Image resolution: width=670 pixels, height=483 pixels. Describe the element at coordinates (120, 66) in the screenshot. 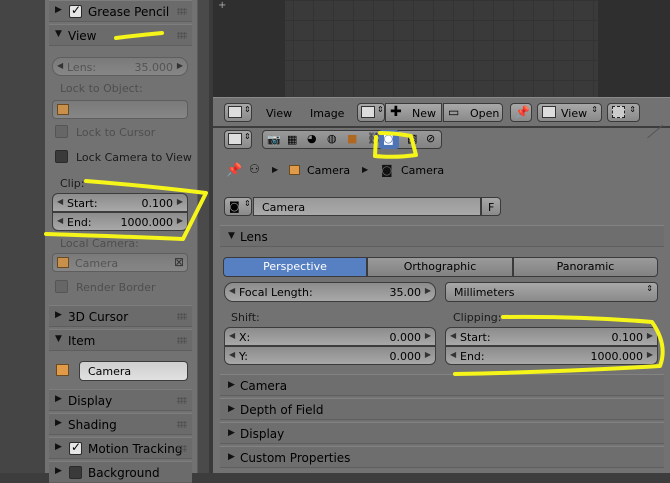

I see `lens-field: ◀ Lens: 35.000 ▶` at that location.